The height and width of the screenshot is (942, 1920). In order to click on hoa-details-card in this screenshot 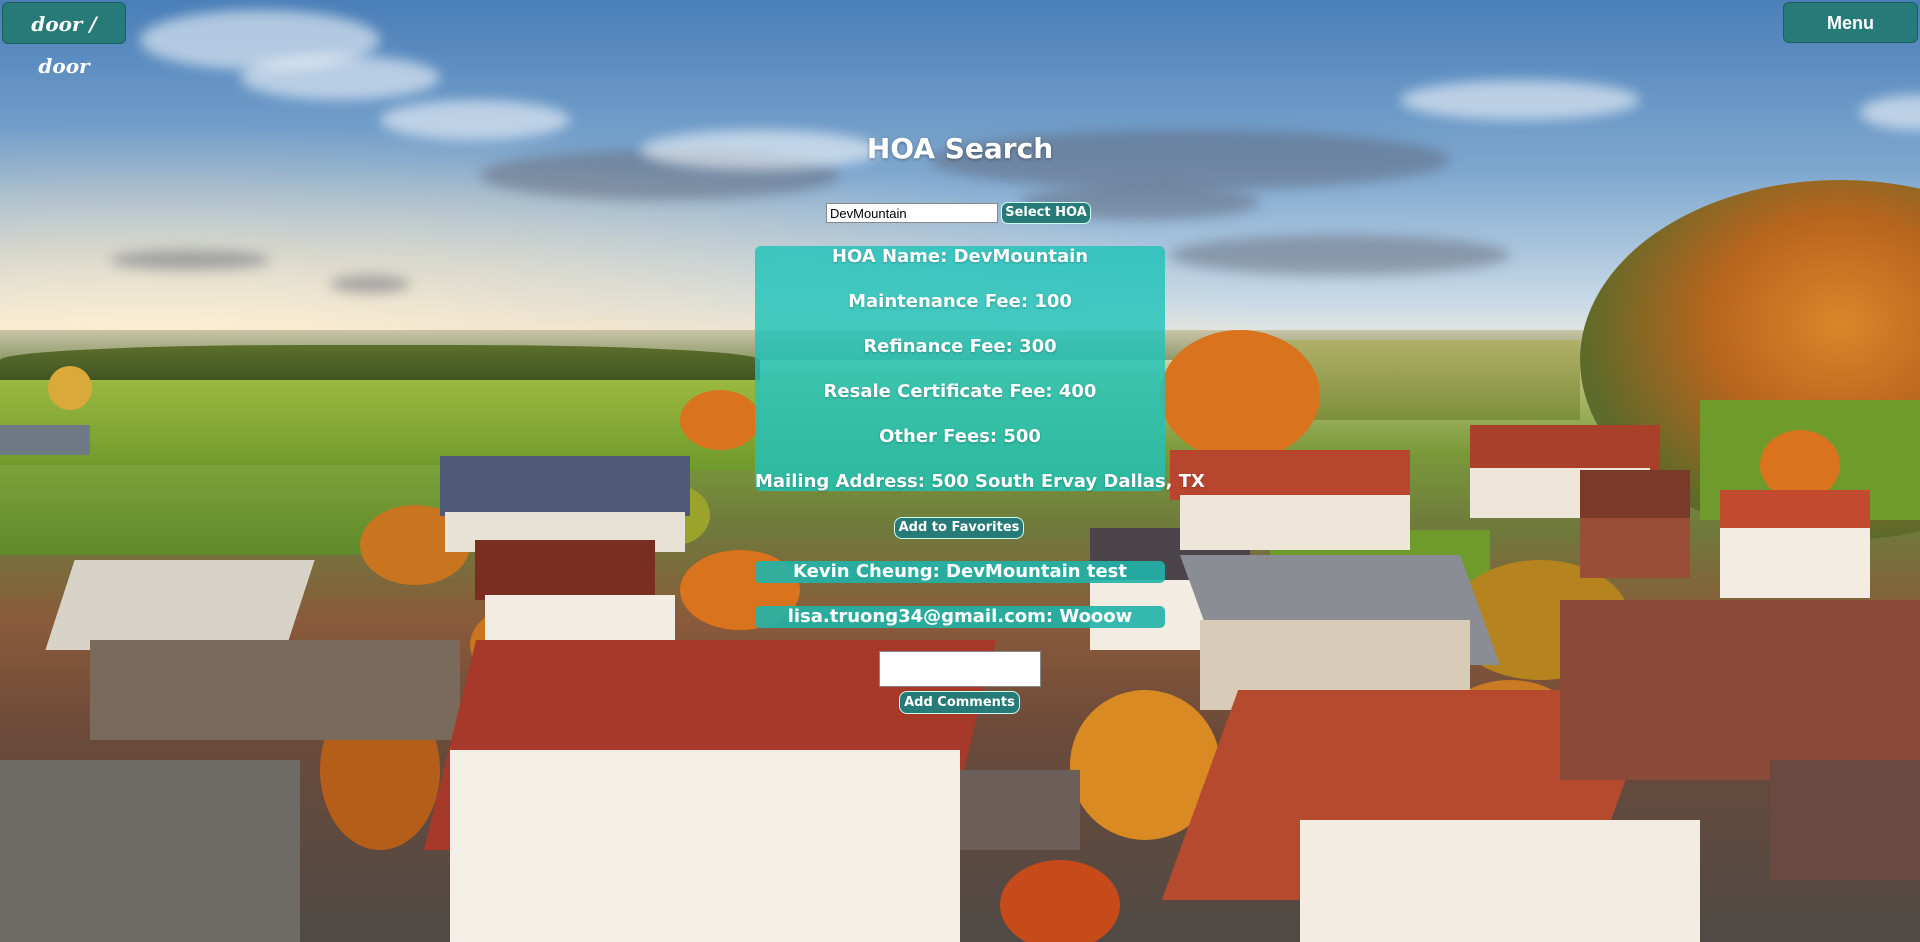, I will do `click(960, 368)`.